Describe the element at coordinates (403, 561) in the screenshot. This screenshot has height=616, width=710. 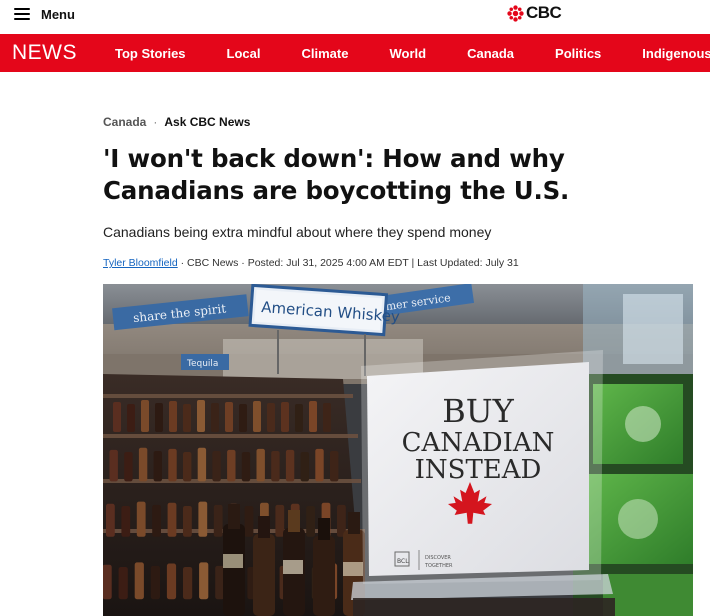
I see `placard-logo: BCL` at that location.